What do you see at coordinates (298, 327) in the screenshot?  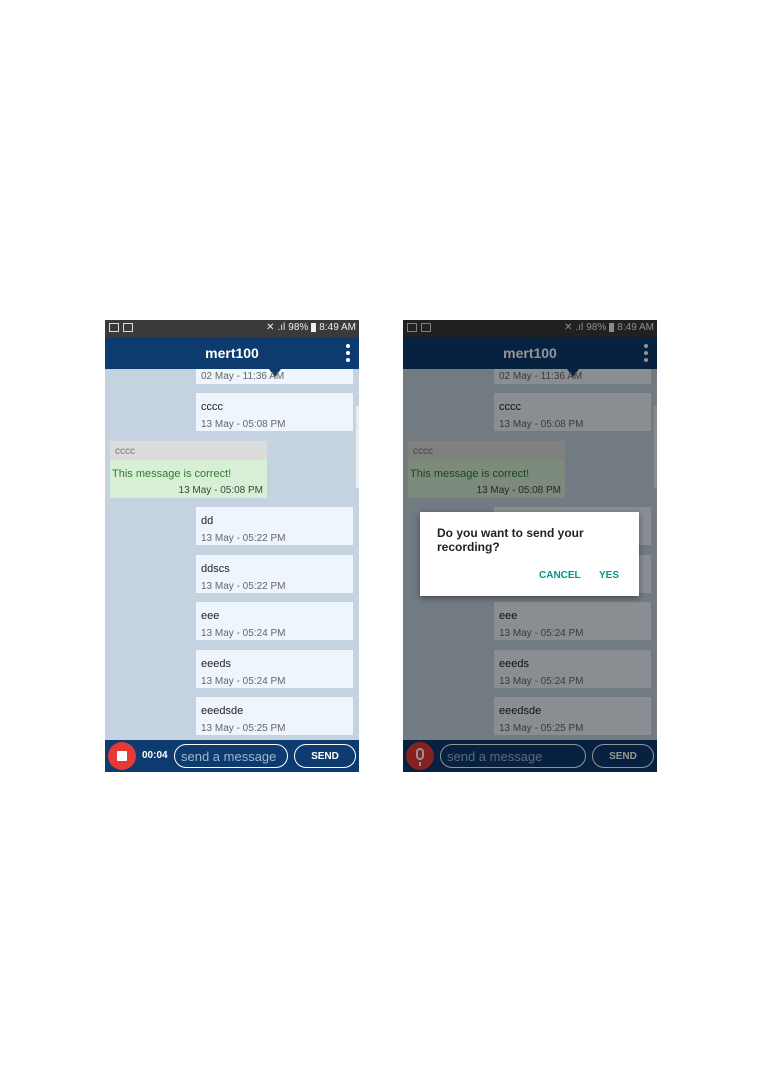 I see `battery-level: 98%` at bounding box center [298, 327].